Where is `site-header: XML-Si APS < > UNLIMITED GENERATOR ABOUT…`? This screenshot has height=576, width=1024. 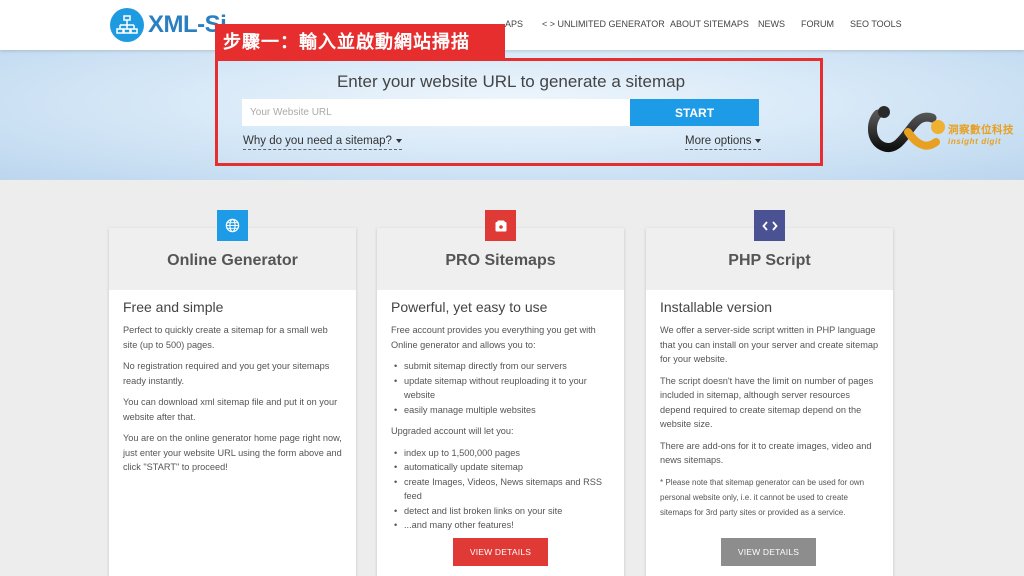
site-header: XML-Si APS < > UNLIMITED GENERATOR ABOUT… is located at coordinates (512, 25).